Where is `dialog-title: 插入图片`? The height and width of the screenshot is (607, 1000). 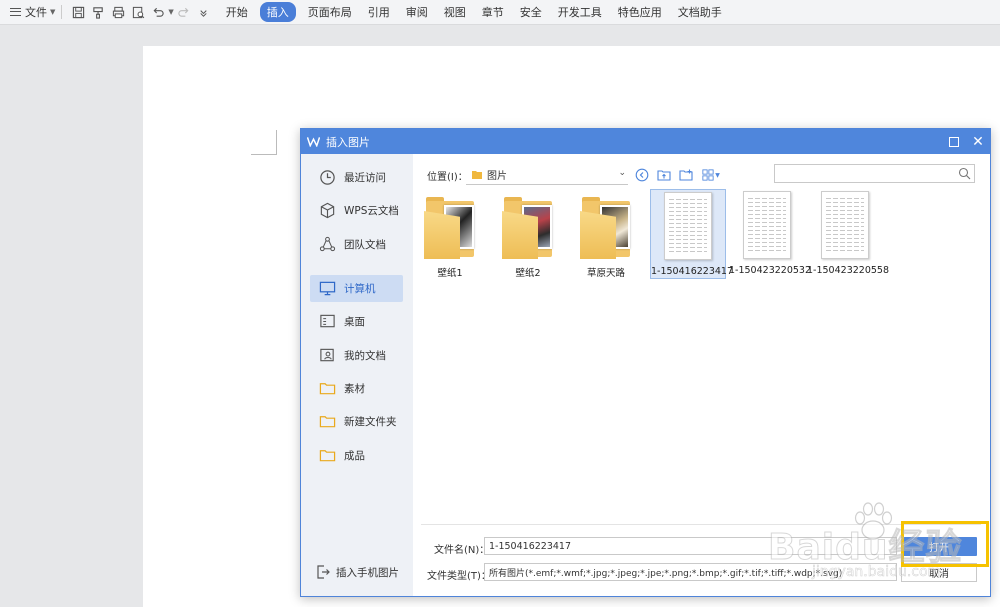
dialog-title: 插入图片 is located at coordinates (348, 142).